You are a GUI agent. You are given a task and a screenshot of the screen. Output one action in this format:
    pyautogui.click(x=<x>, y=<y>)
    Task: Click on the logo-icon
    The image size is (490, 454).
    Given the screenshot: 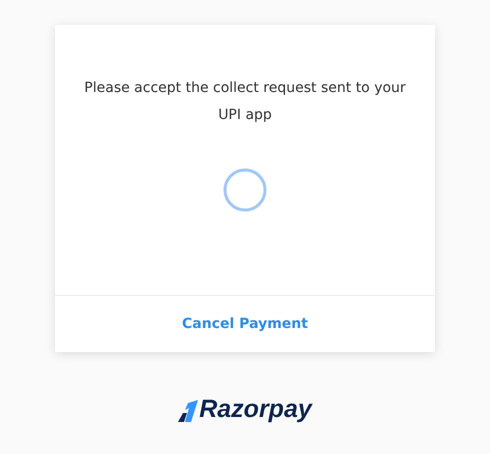 What is the action you would take?
    pyautogui.click(x=188, y=411)
    